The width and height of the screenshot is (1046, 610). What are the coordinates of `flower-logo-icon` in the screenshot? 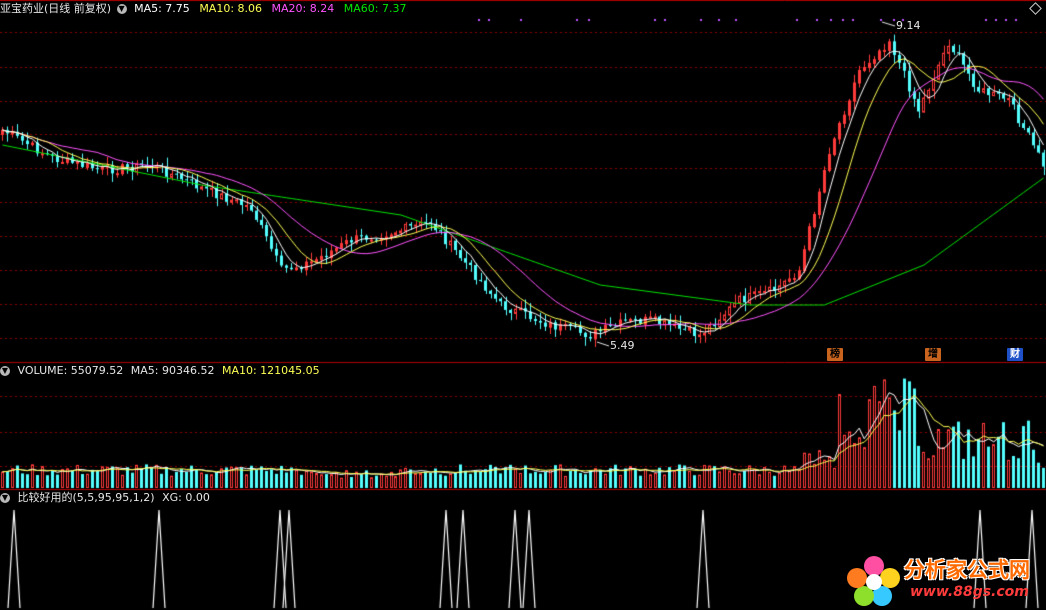 It's located at (873, 581).